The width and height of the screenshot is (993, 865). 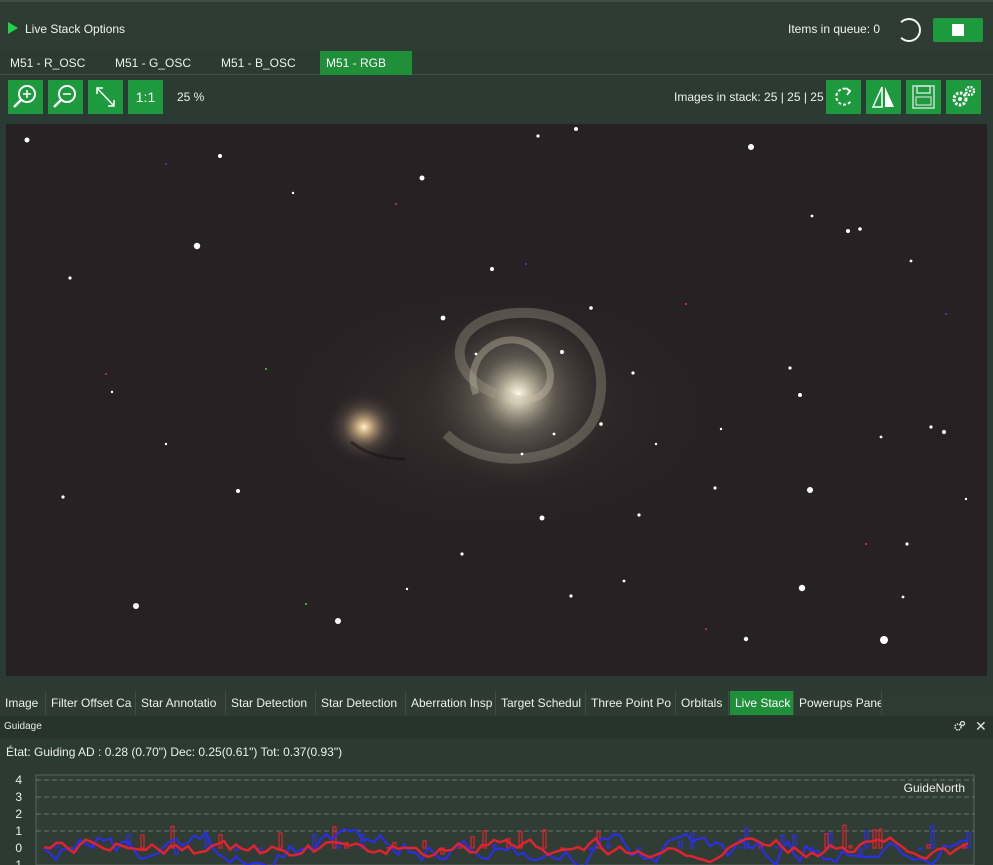 I want to click on fit-to-window-button, so click(x=105, y=97).